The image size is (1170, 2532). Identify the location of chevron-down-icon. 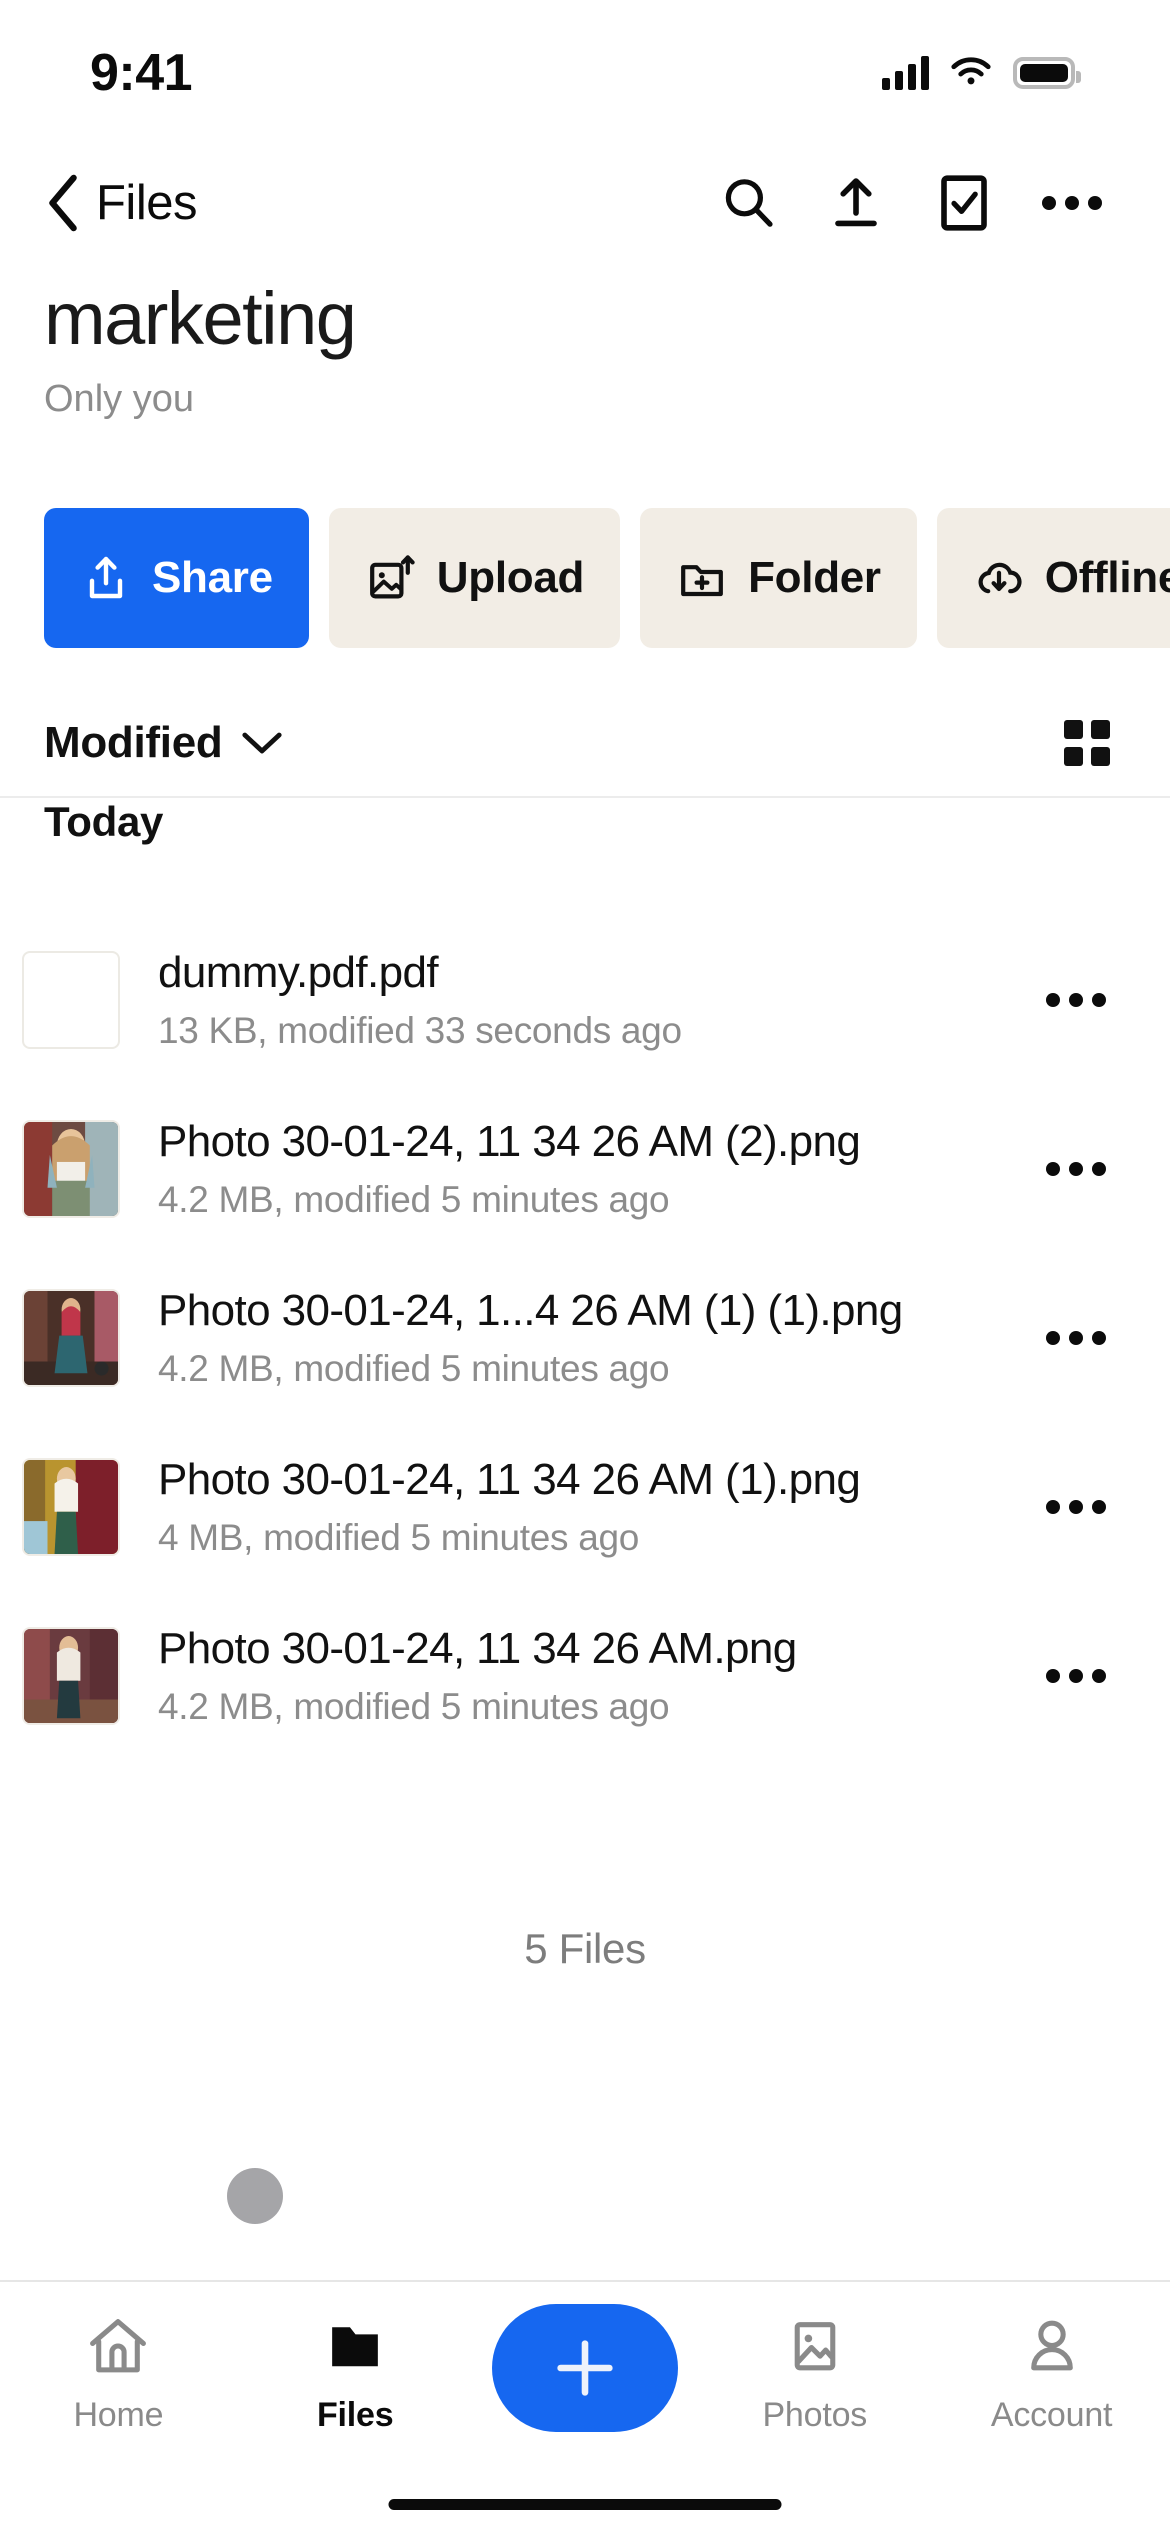
(262, 743).